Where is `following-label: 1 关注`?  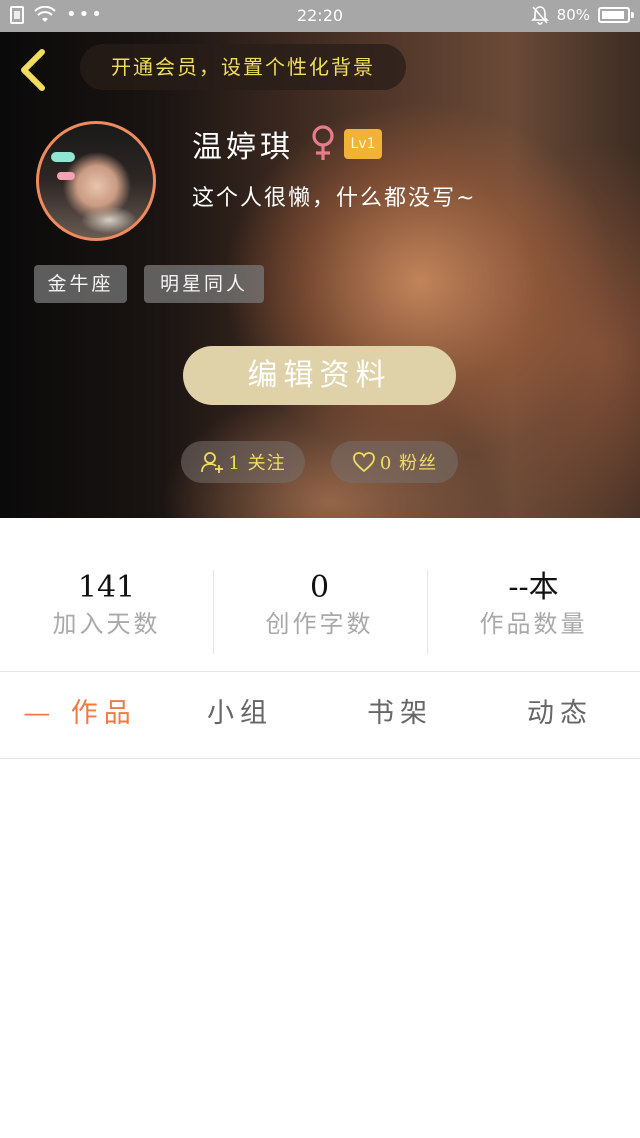 following-label: 1 关注 is located at coordinates (257, 463).